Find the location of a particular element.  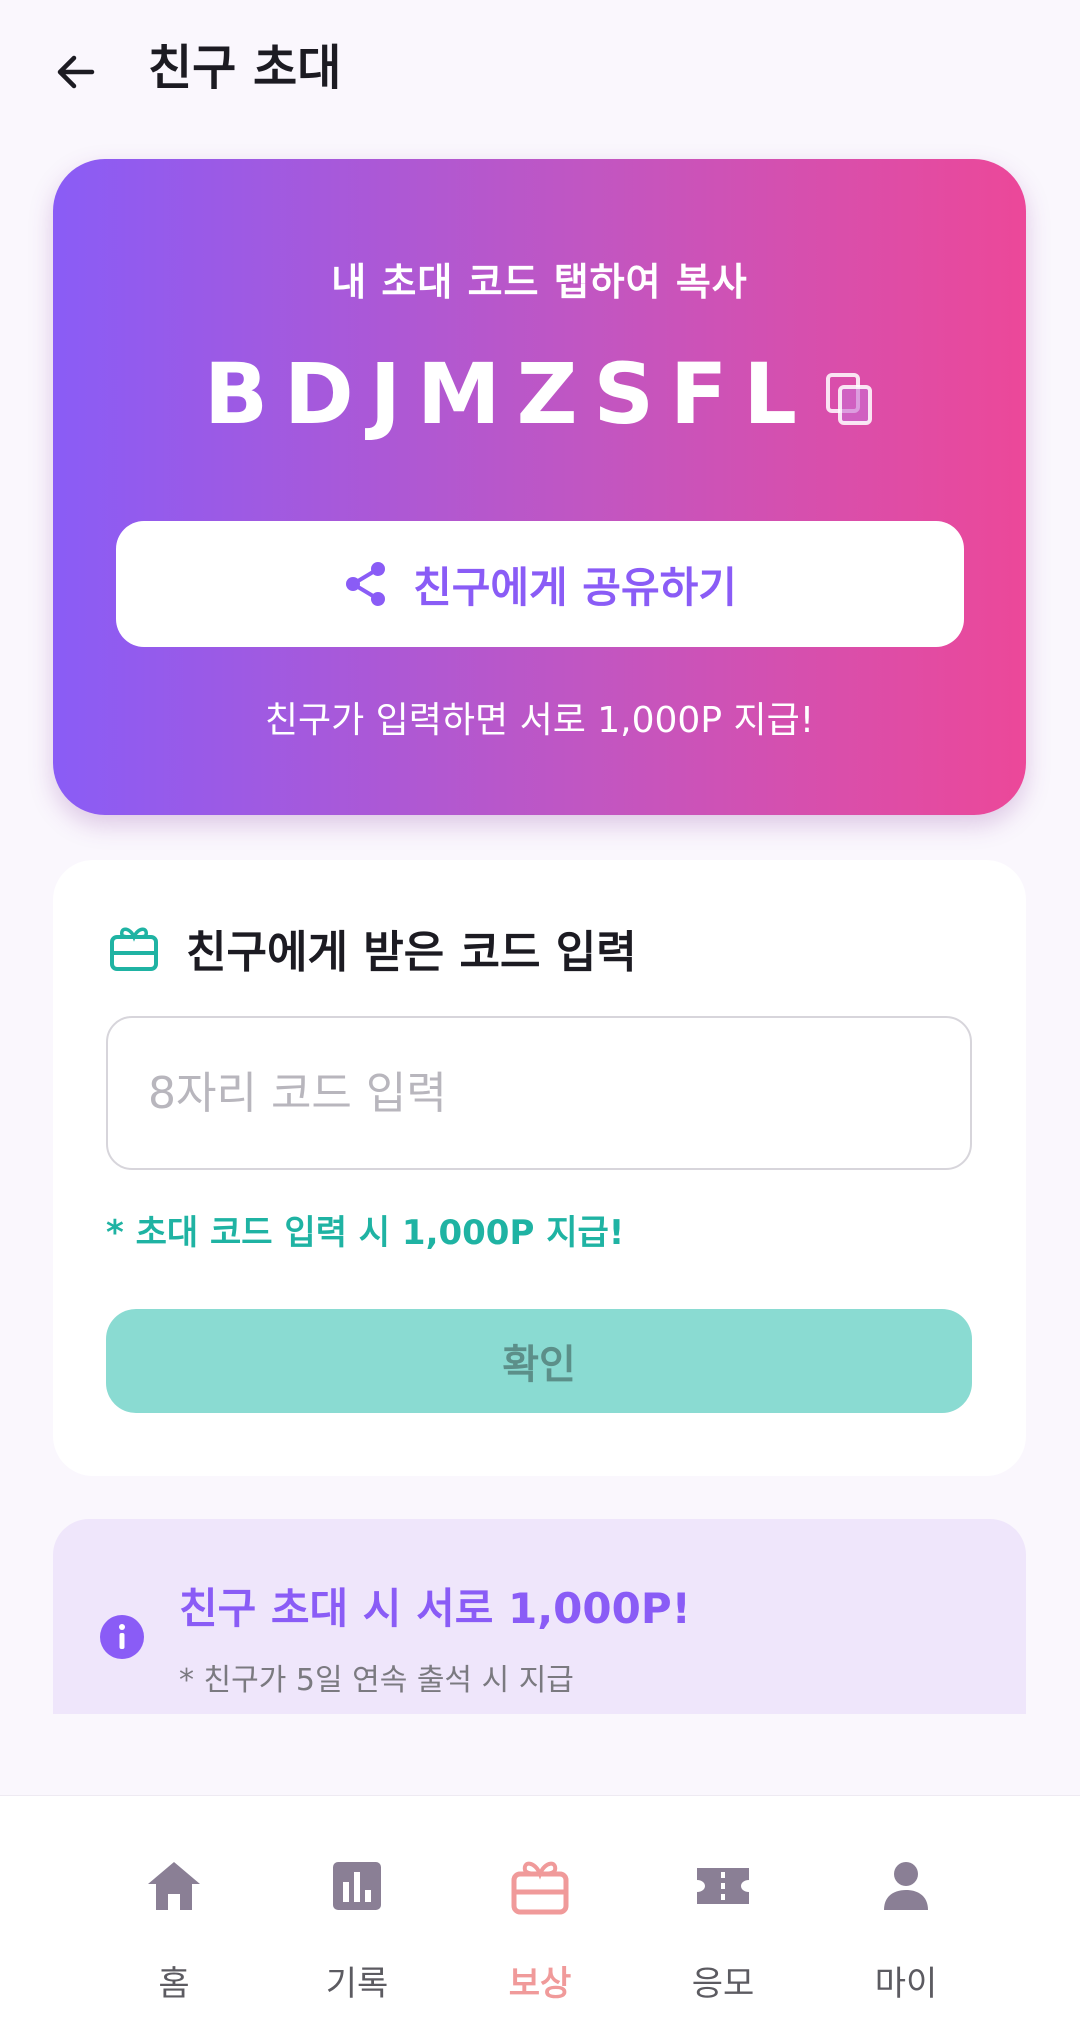

nav-item-records: 기록 is located at coordinates (357, 1908).